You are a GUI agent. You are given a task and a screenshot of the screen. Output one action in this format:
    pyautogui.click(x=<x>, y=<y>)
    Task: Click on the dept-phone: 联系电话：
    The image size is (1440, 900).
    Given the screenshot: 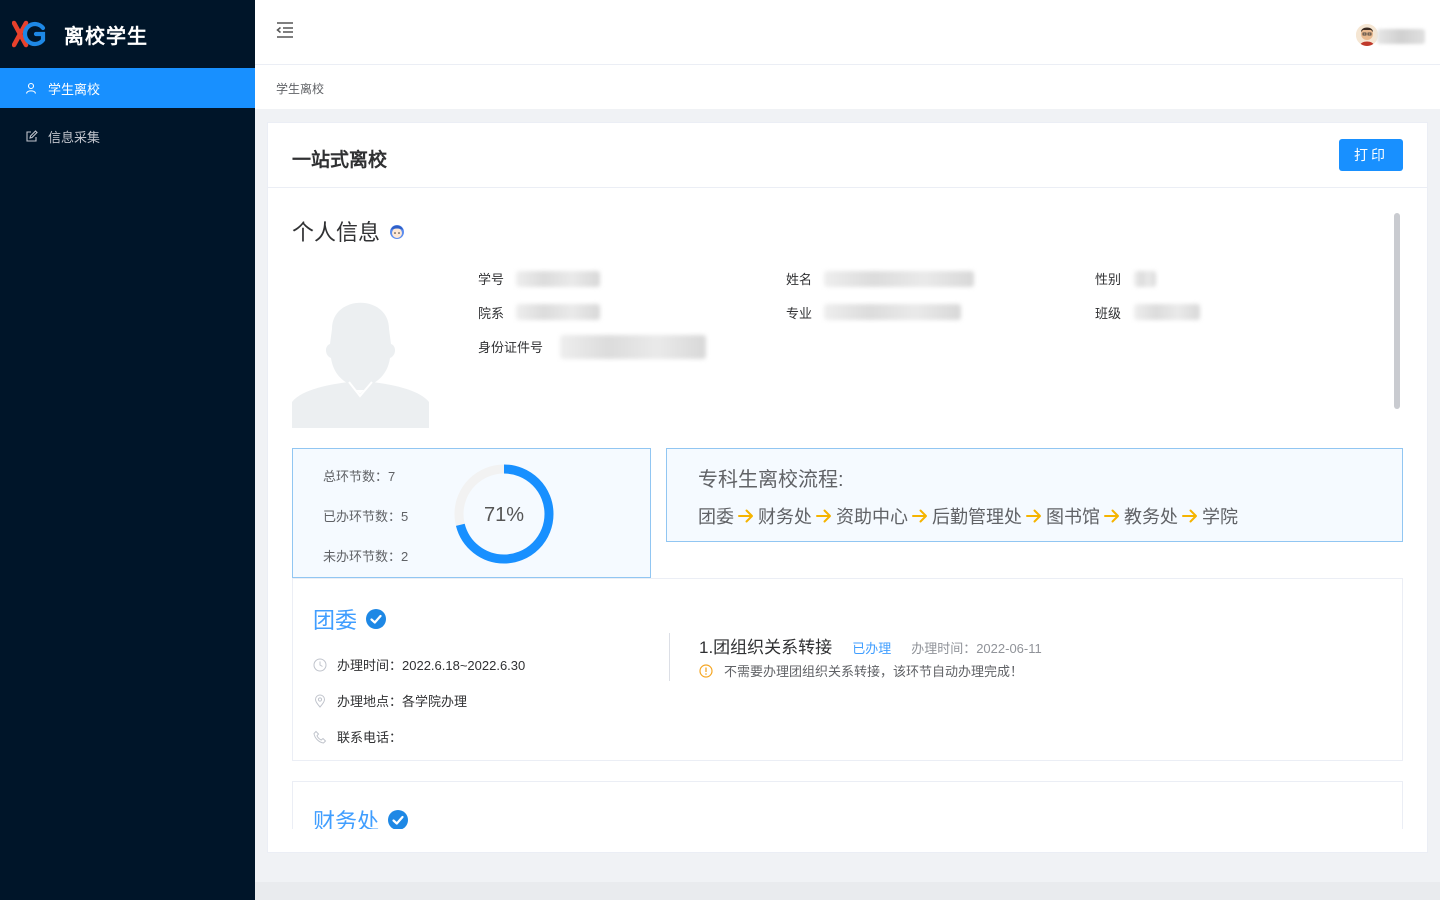 What is the action you would take?
    pyautogui.click(x=357, y=736)
    